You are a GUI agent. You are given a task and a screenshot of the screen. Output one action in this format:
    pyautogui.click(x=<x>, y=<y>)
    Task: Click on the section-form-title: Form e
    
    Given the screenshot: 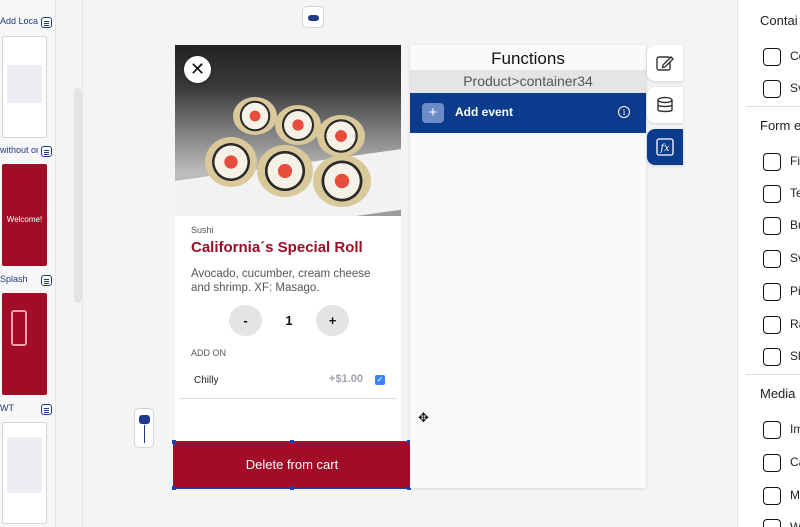 What is the action you would take?
    pyautogui.click(x=780, y=125)
    